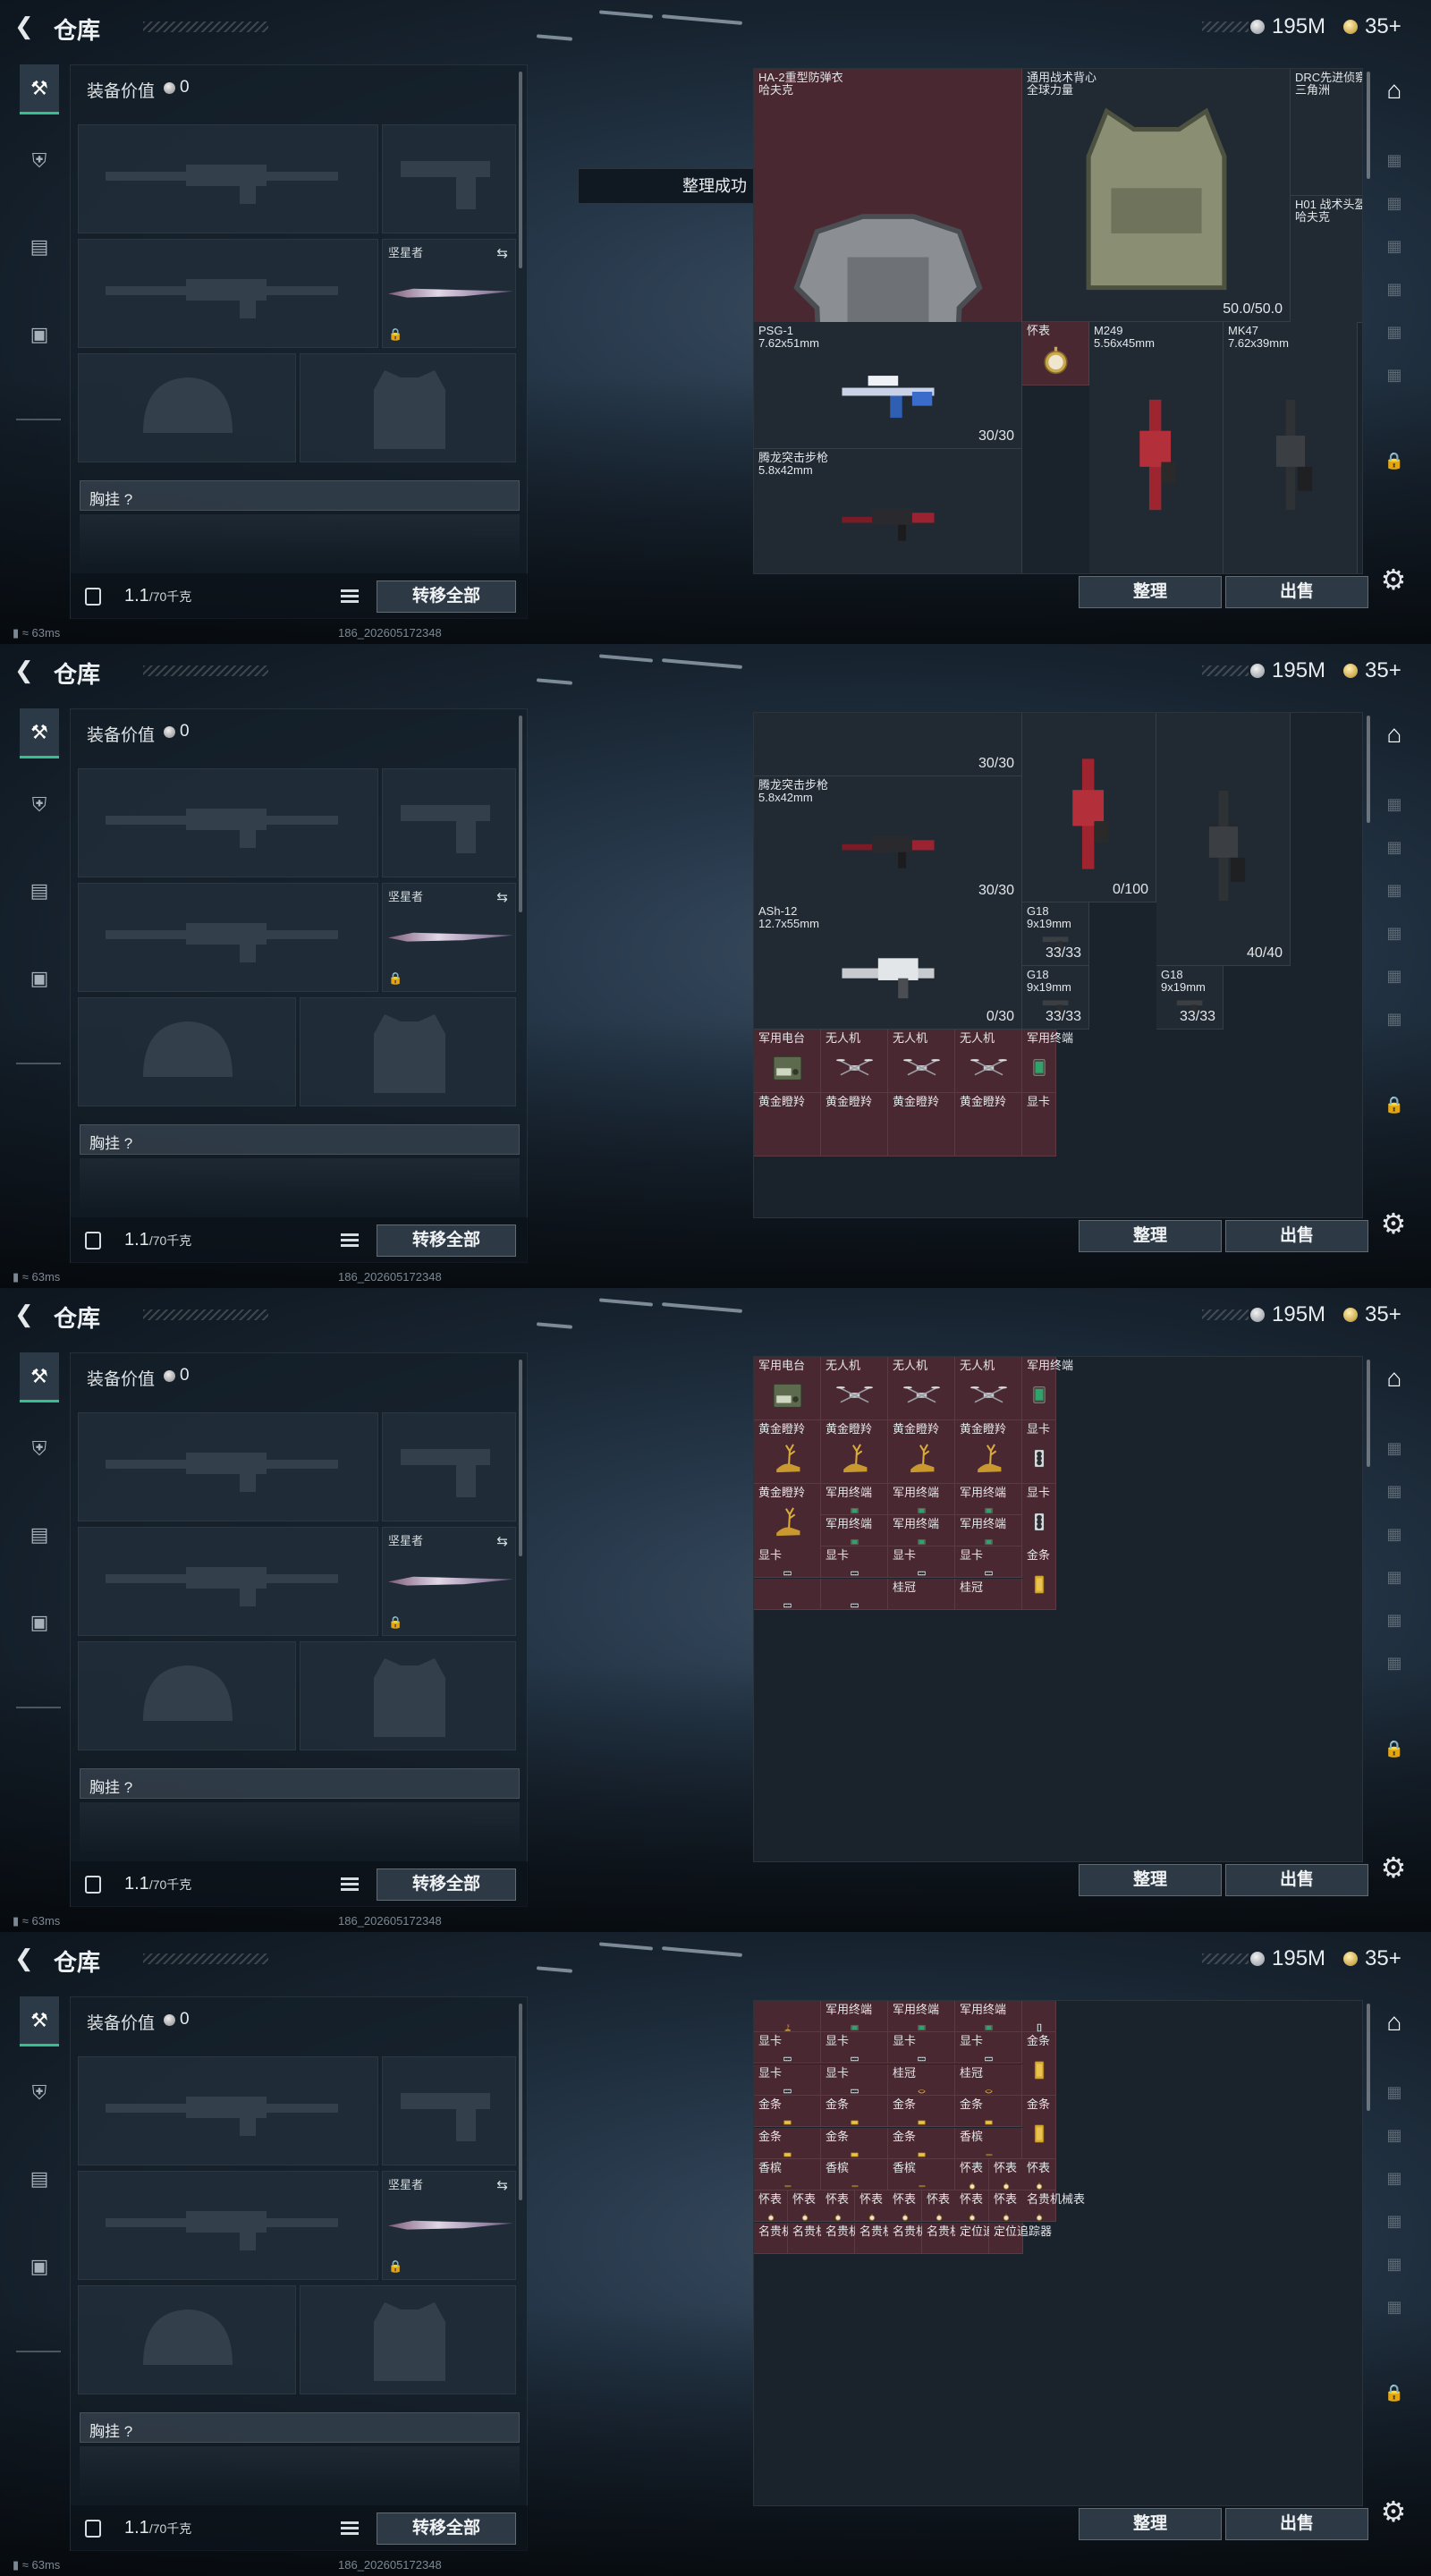 This screenshot has height=2576, width=1431. Describe the element at coordinates (888, 966) in the screenshot. I see `stash-item: ASh-12 12.7x55mm 0/30` at that location.